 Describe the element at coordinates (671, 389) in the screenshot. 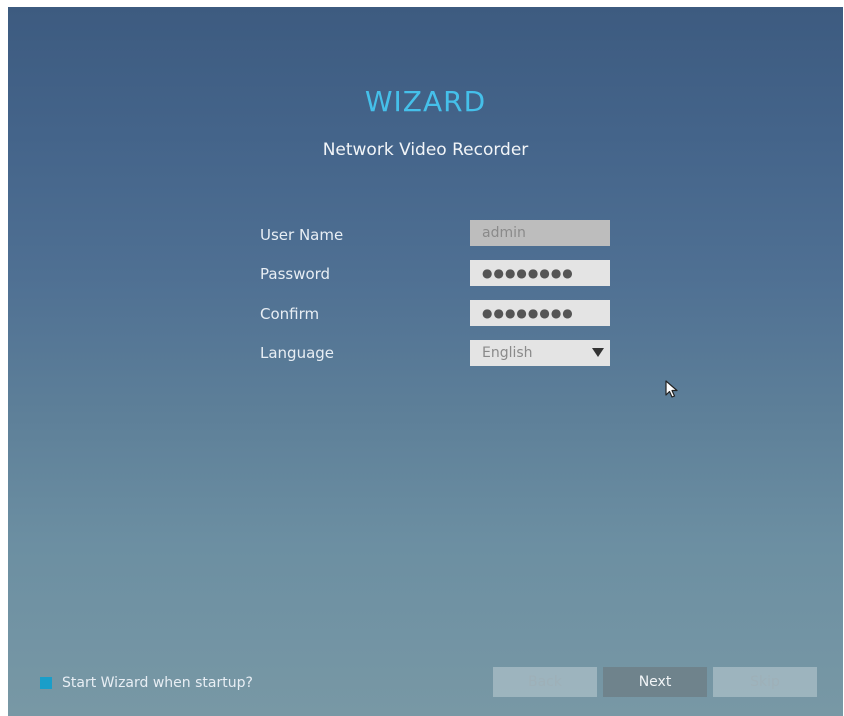

I see `mouse-pointer-icon` at that location.